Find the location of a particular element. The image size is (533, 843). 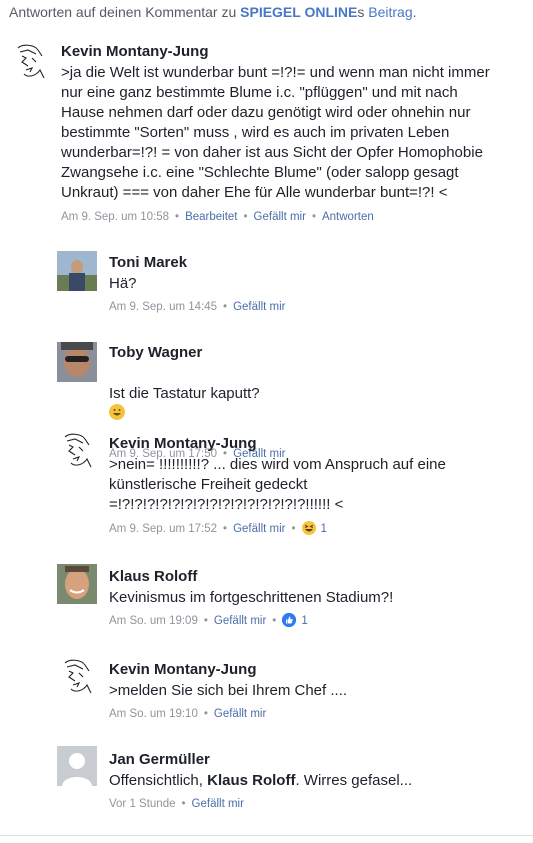

reply-meta: Vor 1 Stunde • Gefällt mir is located at coordinates (176, 804).